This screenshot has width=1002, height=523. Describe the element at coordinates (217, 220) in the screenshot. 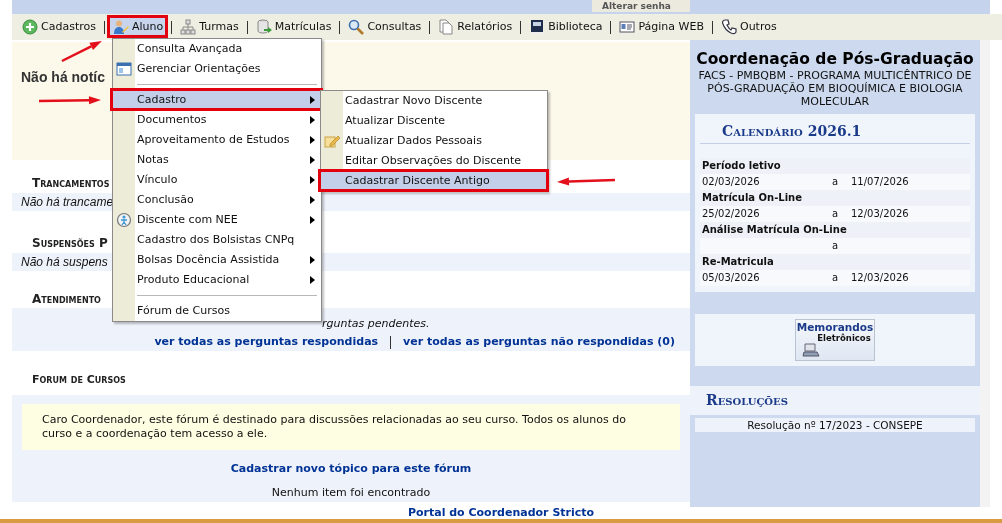

I see `menu-item: Discente com NEE` at that location.